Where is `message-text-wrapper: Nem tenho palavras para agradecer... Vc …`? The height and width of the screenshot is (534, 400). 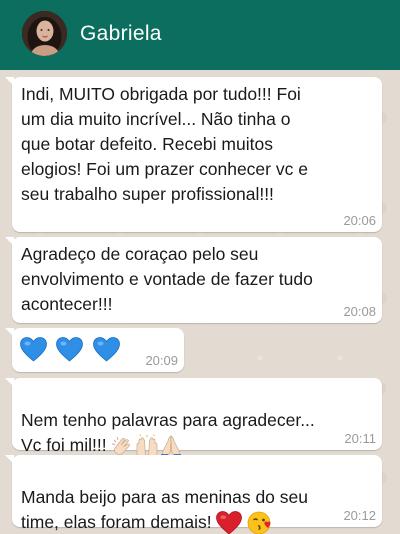 message-text-wrapper: Nem tenho palavras para agradecer... Vc … is located at coordinates (168, 421).